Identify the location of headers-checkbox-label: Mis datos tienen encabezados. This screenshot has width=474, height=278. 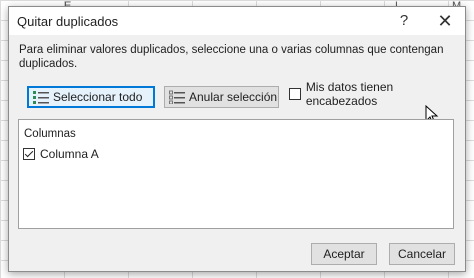
(349, 94).